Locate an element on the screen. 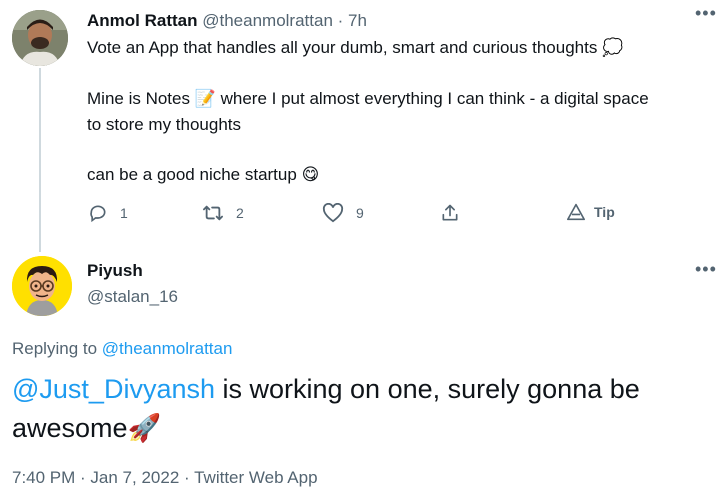 The image size is (727, 497). share-icon is located at coordinates (450, 213).